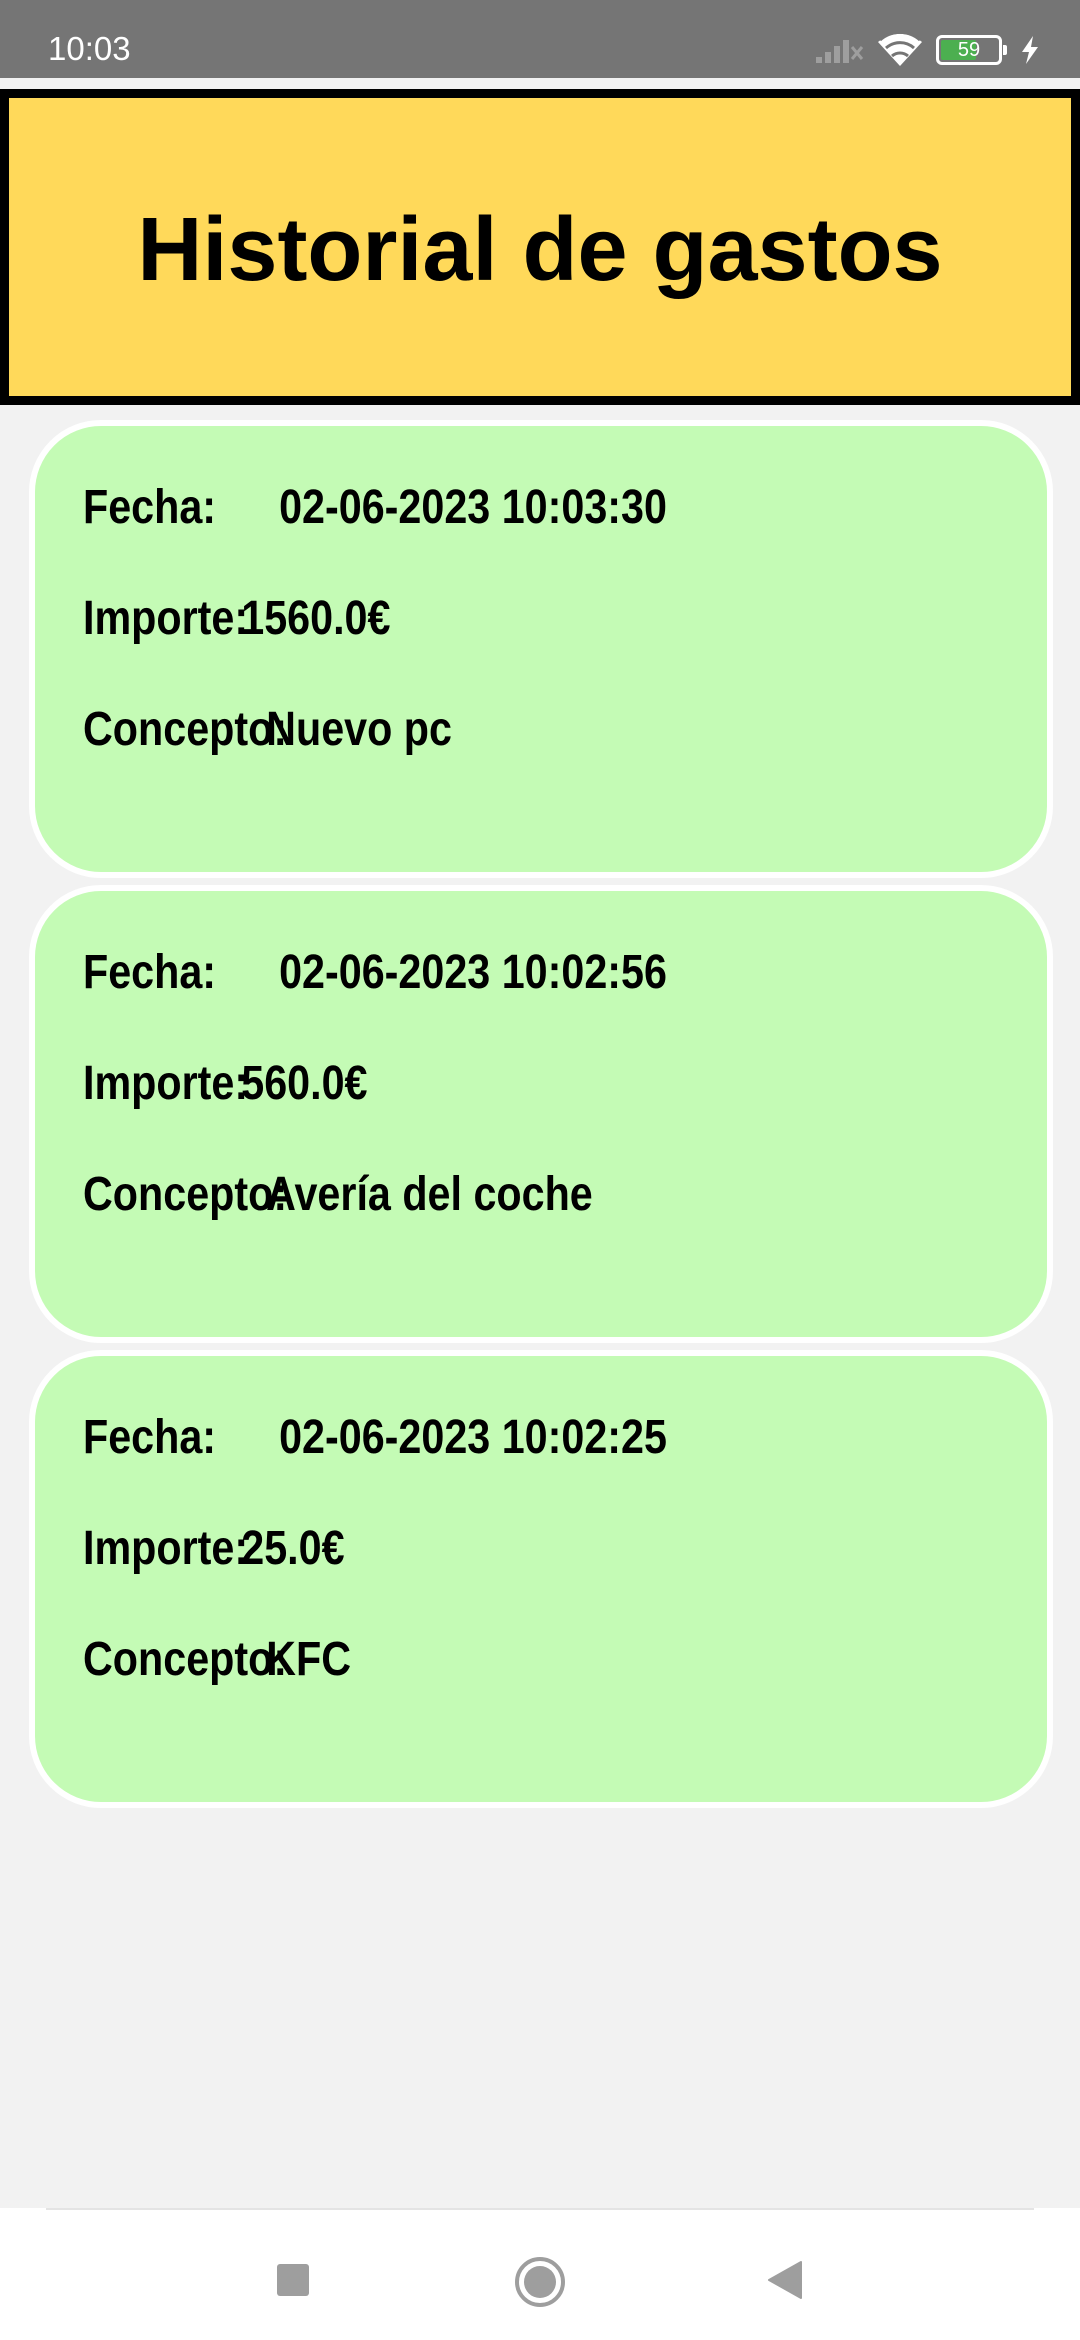 This screenshot has height=2340, width=1080. What do you see at coordinates (540, 2209) in the screenshot?
I see `navigation-bar-divider` at bounding box center [540, 2209].